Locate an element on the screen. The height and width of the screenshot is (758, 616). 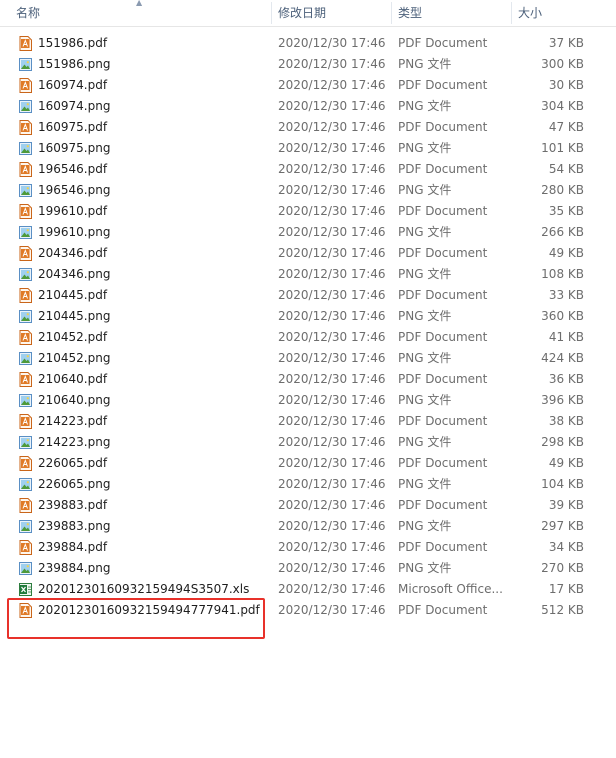
file-name: 210640.pdf is located at coordinates (73, 379).